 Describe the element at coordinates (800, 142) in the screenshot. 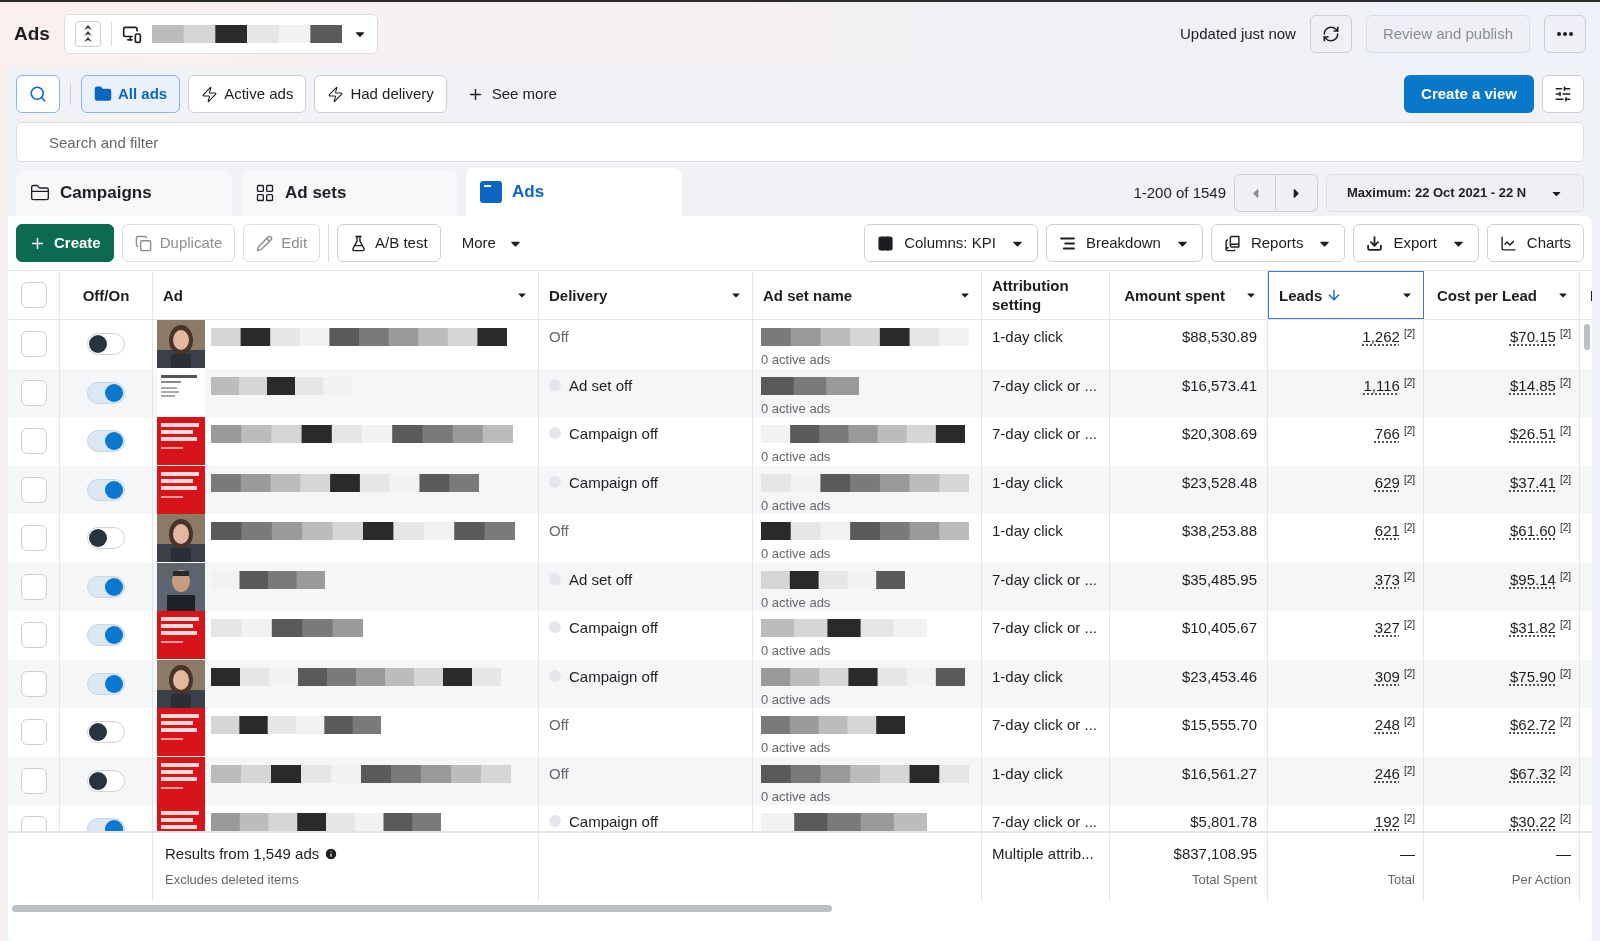

I see `search-field: Search and filter` at that location.